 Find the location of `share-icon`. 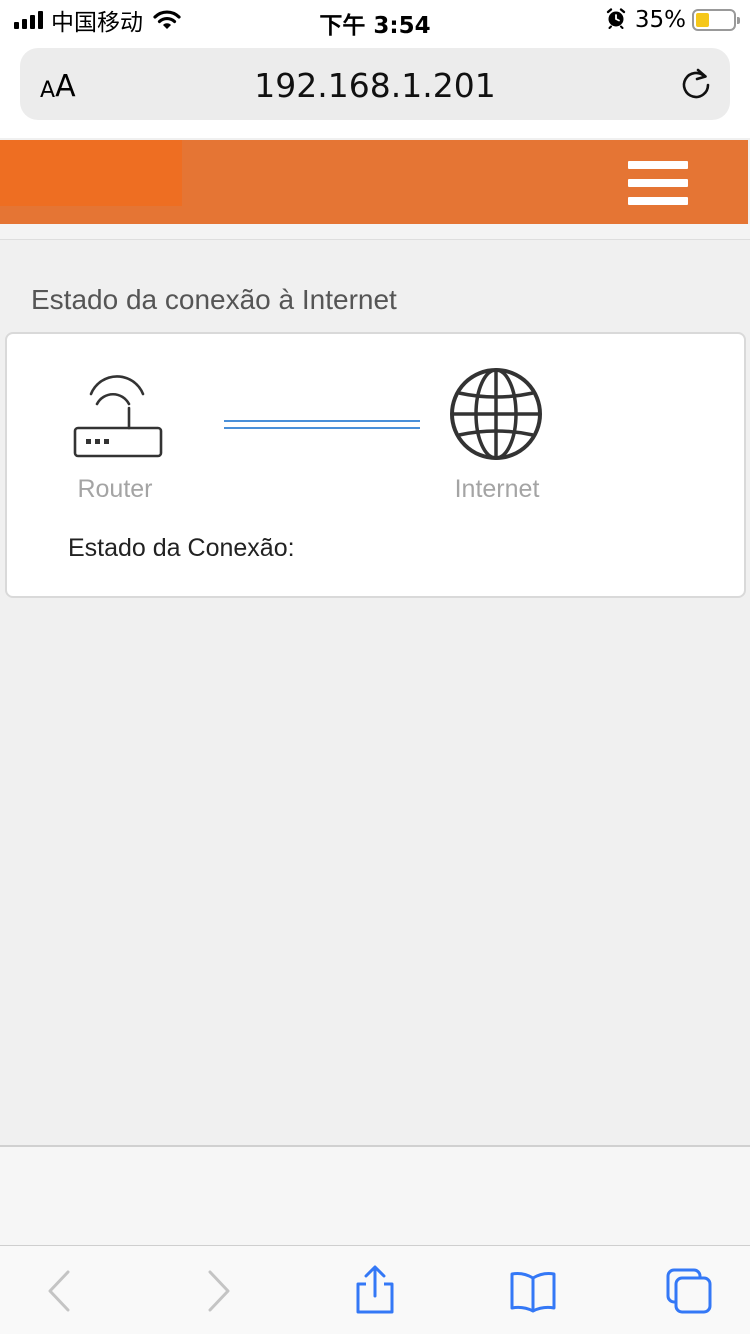

share-icon is located at coordinates (375, 1289).